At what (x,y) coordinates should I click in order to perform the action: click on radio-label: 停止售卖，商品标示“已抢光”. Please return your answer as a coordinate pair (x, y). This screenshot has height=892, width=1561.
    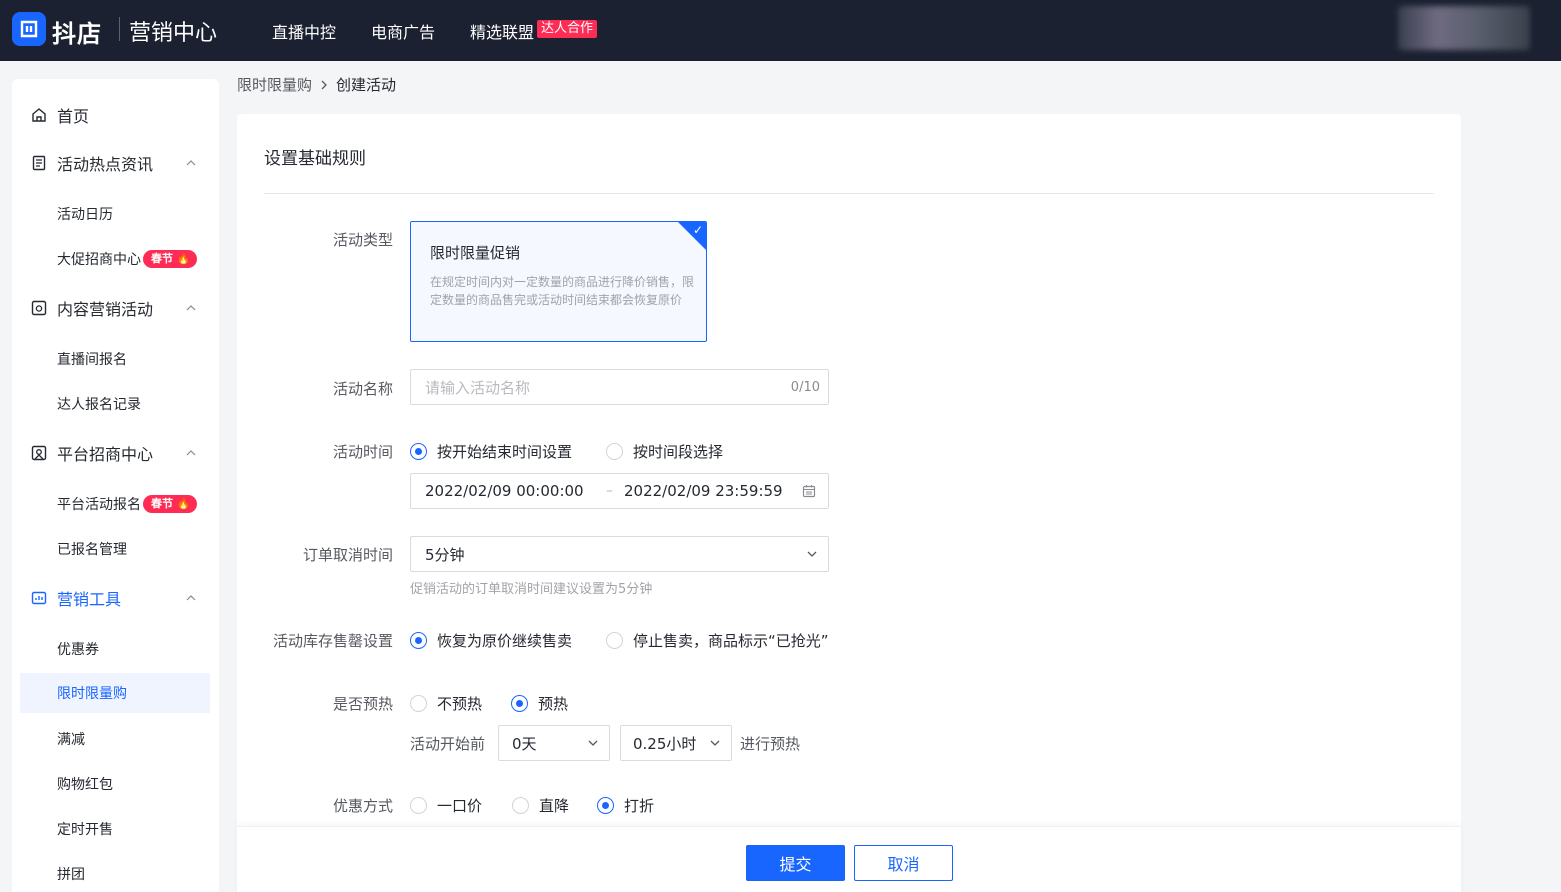
    Looking at the image, I should click on (731, 641).